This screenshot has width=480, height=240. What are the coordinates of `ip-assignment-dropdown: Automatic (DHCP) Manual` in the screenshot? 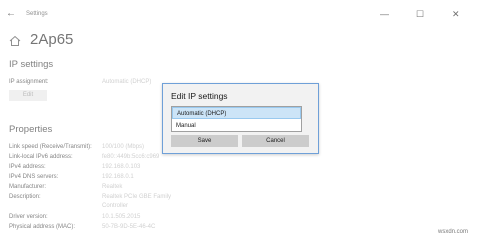 It's located at (236, 119).